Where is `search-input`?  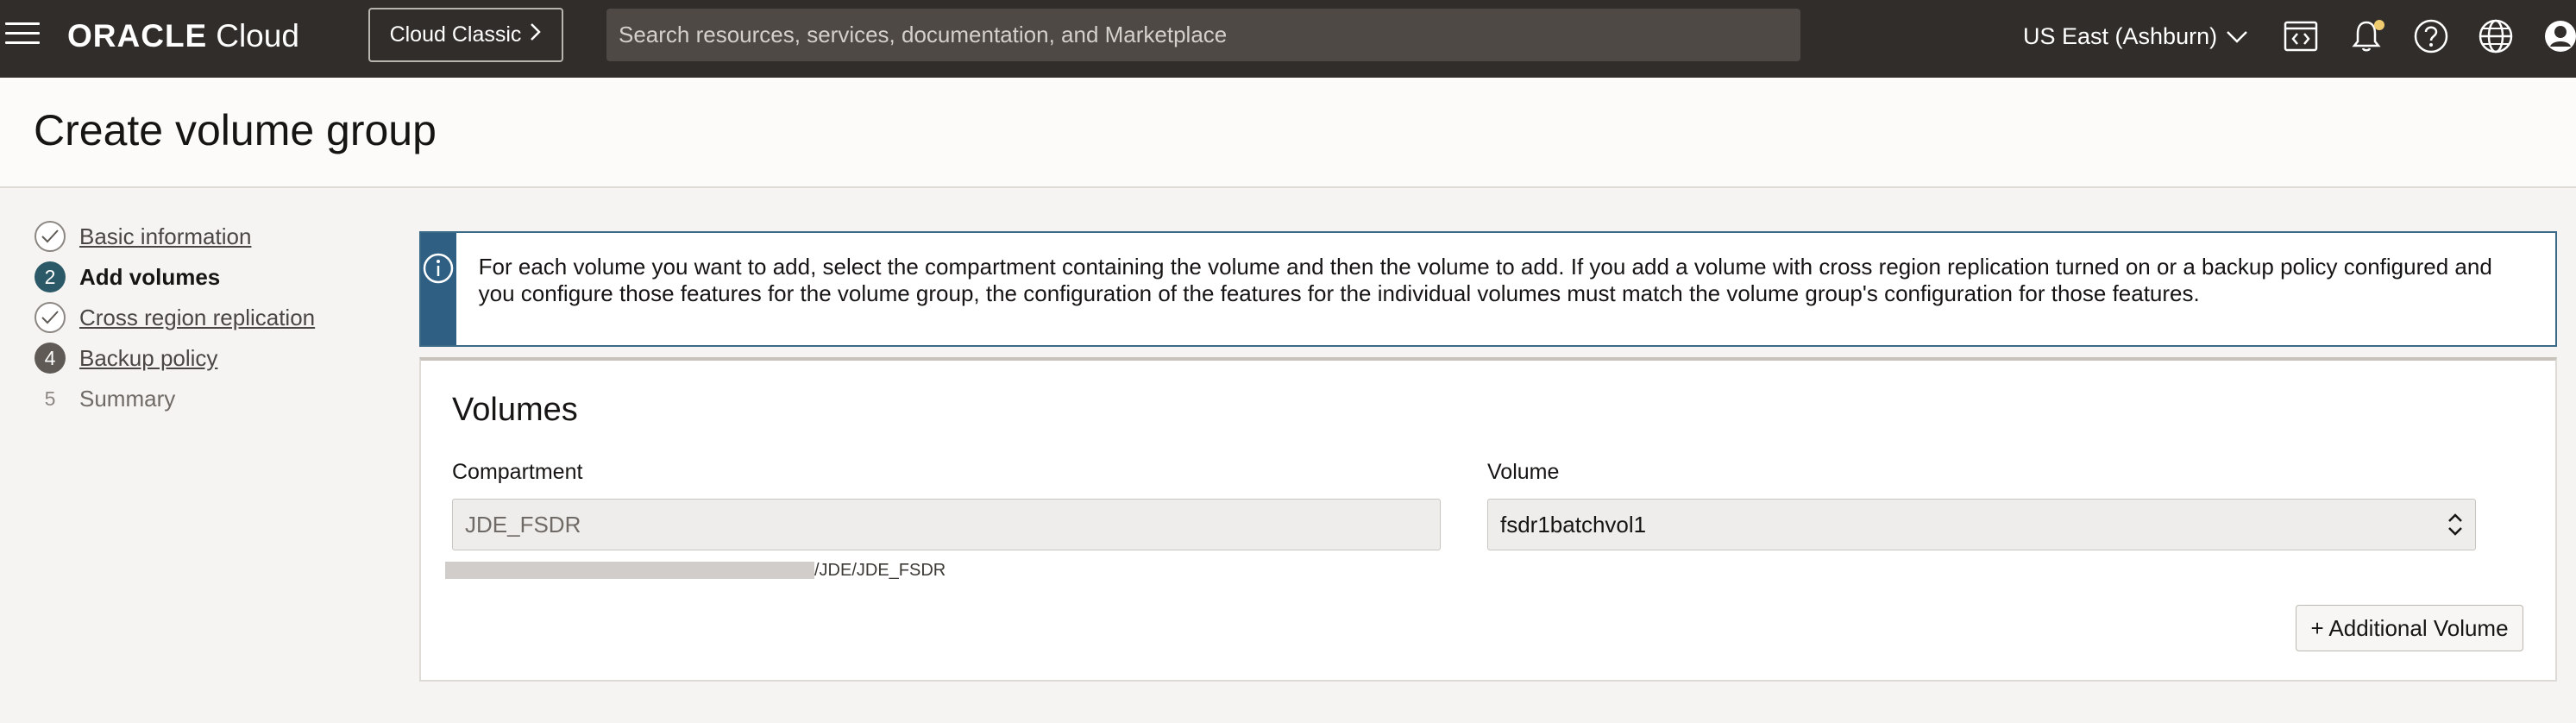 search-input is located at coordinates (1209, 35).